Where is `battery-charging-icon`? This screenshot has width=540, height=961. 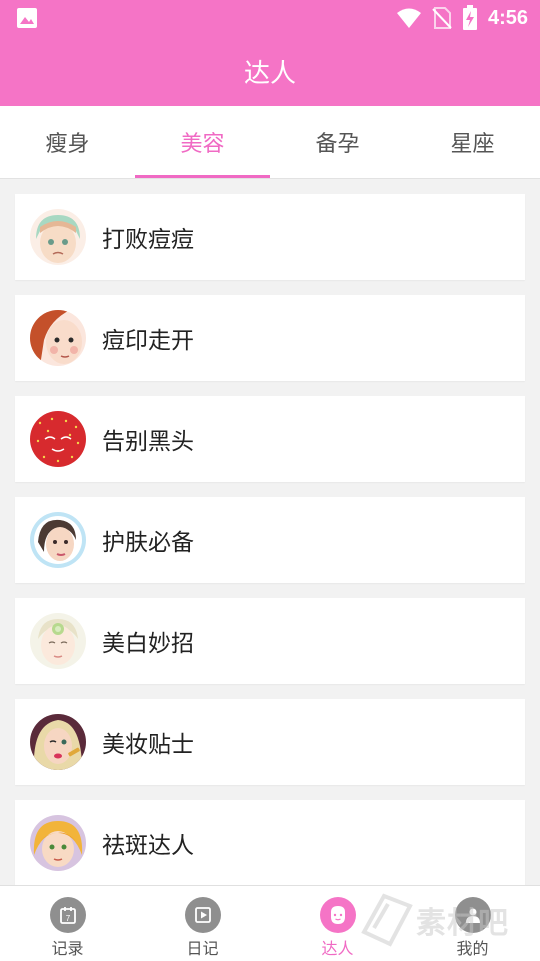
battery-charging-icon is located at coordinates (469, 17).